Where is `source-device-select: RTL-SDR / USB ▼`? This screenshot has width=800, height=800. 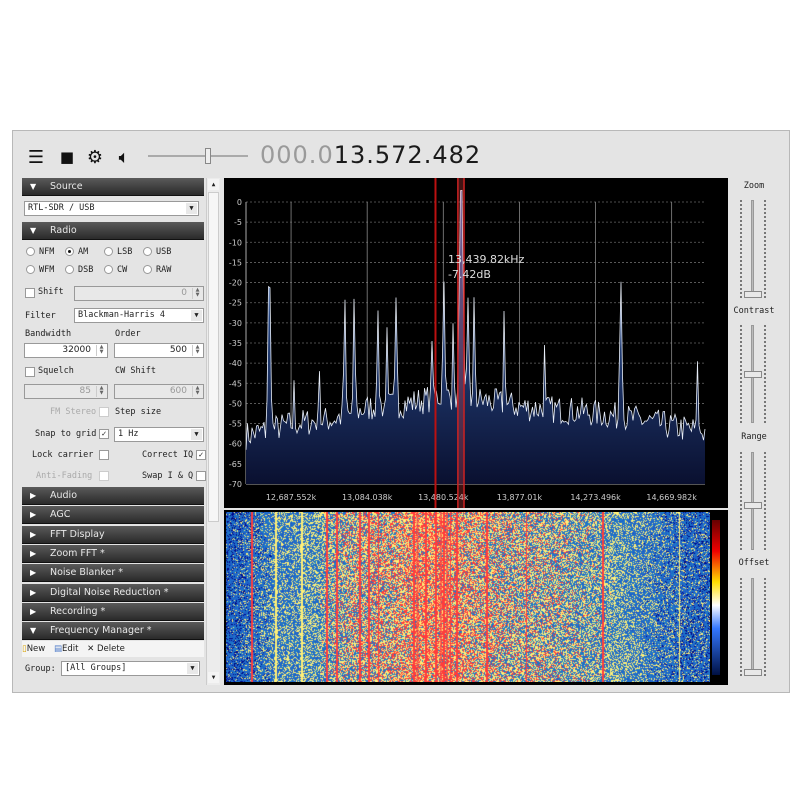 source-device-select: RTL-SDR / USB ▼ is located at coordinates (111, 208).